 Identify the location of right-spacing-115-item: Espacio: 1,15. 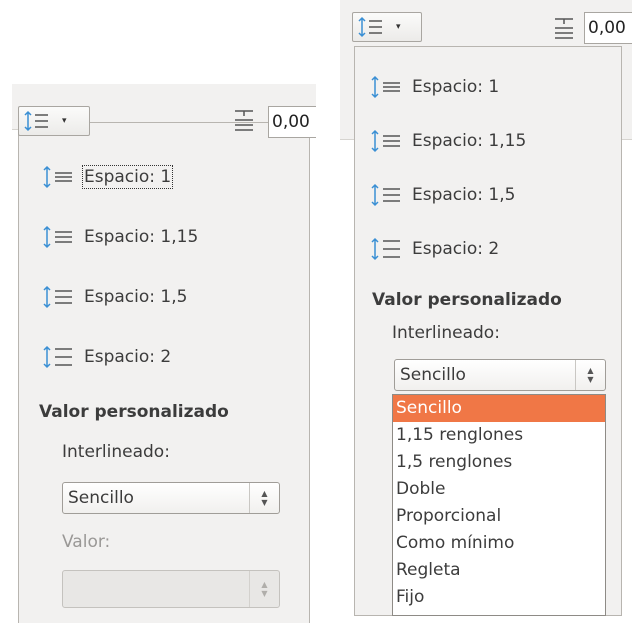
(448, 141).